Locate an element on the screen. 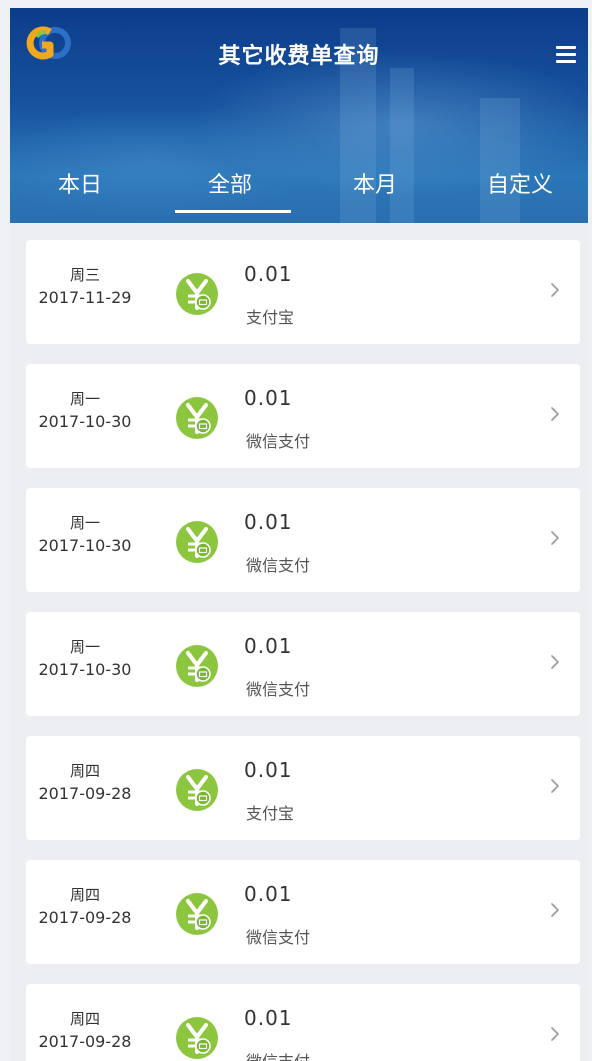 The height and width of the screenshot is (1061, 592). tab-today: 本日 is located at coordinates (80, 190).